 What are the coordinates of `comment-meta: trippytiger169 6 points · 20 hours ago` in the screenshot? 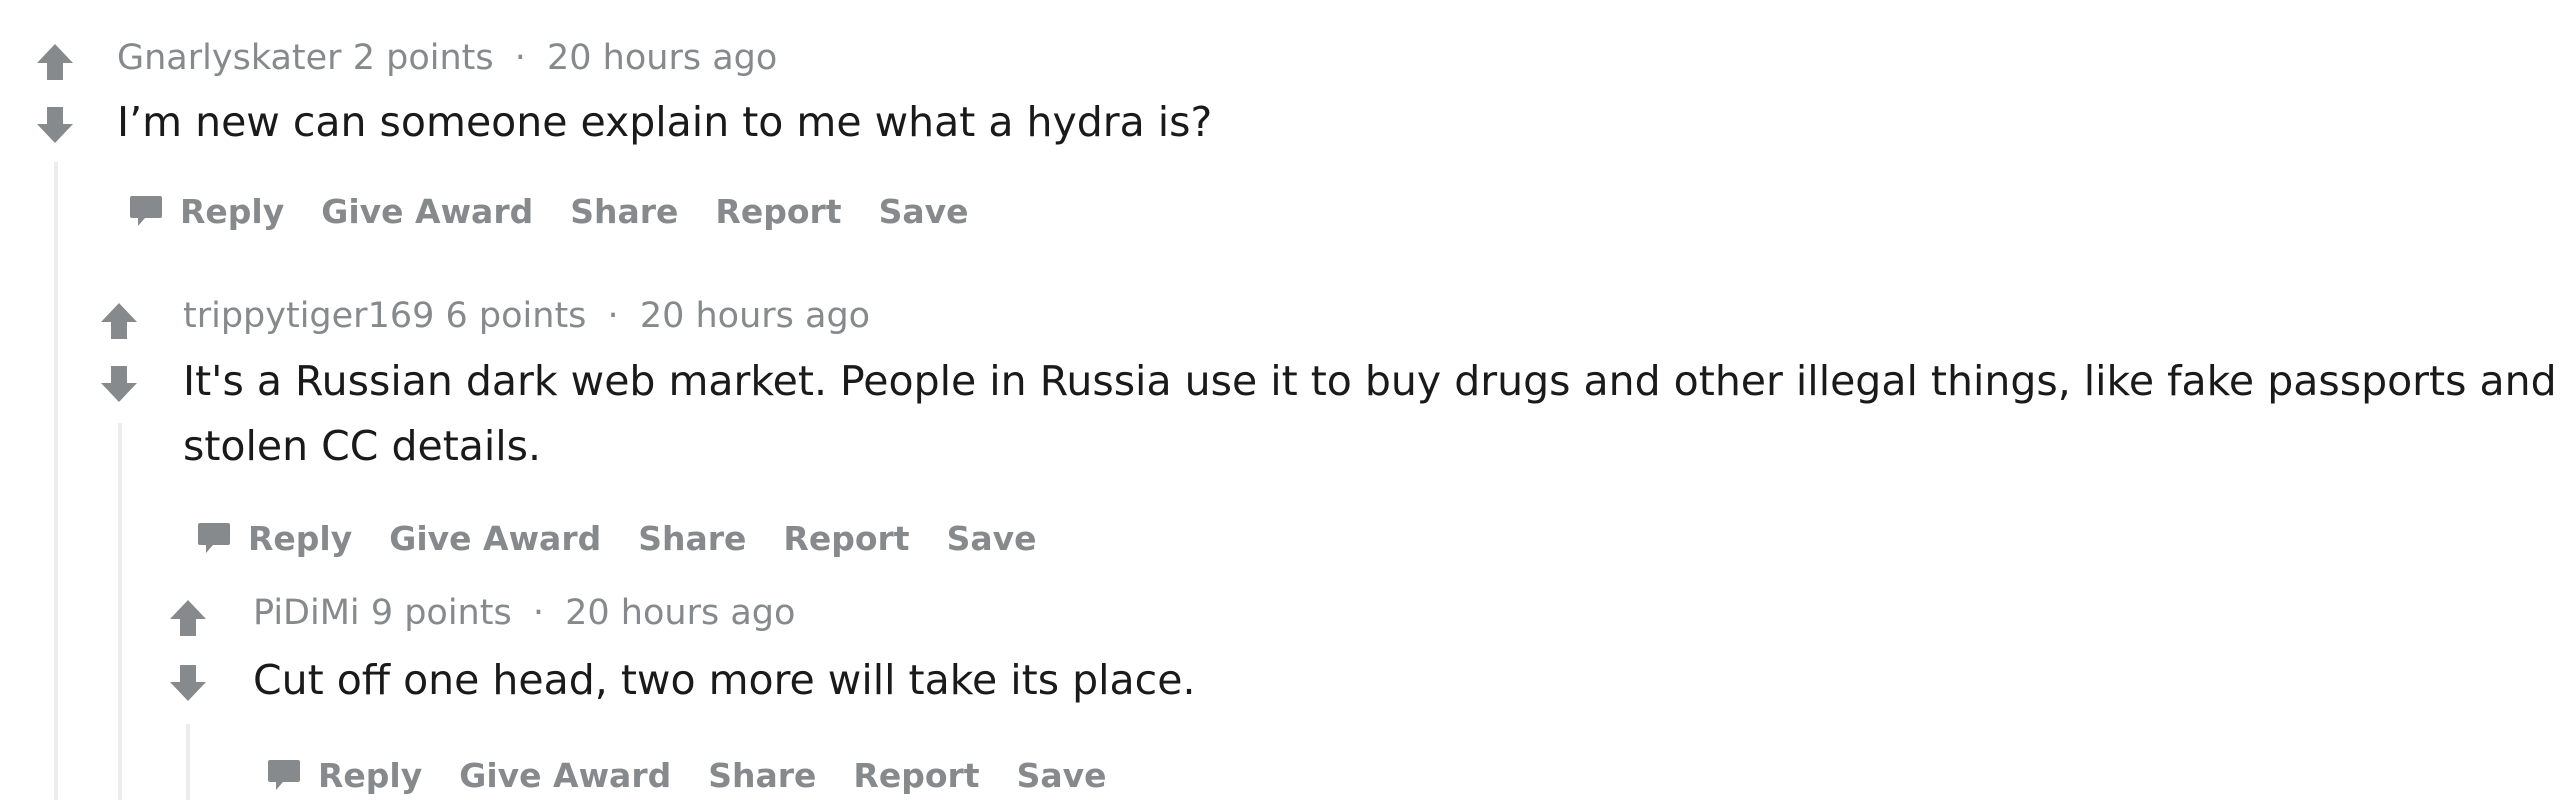 It's located at (526, 316).